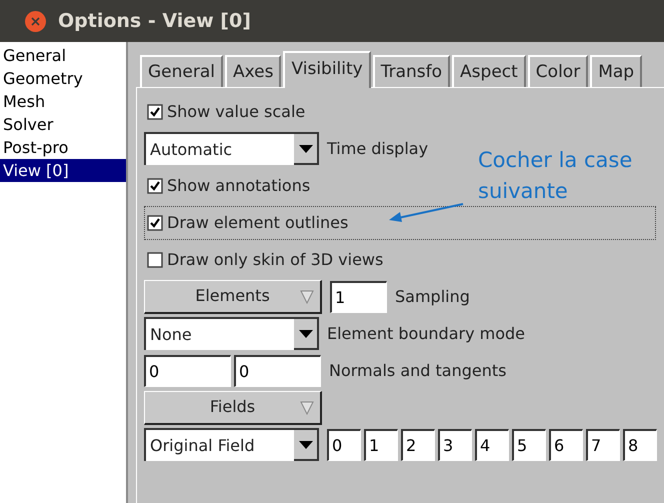 This screenshot has width=664, height=503. I want to click on input-field: 6, so click(566, 444).